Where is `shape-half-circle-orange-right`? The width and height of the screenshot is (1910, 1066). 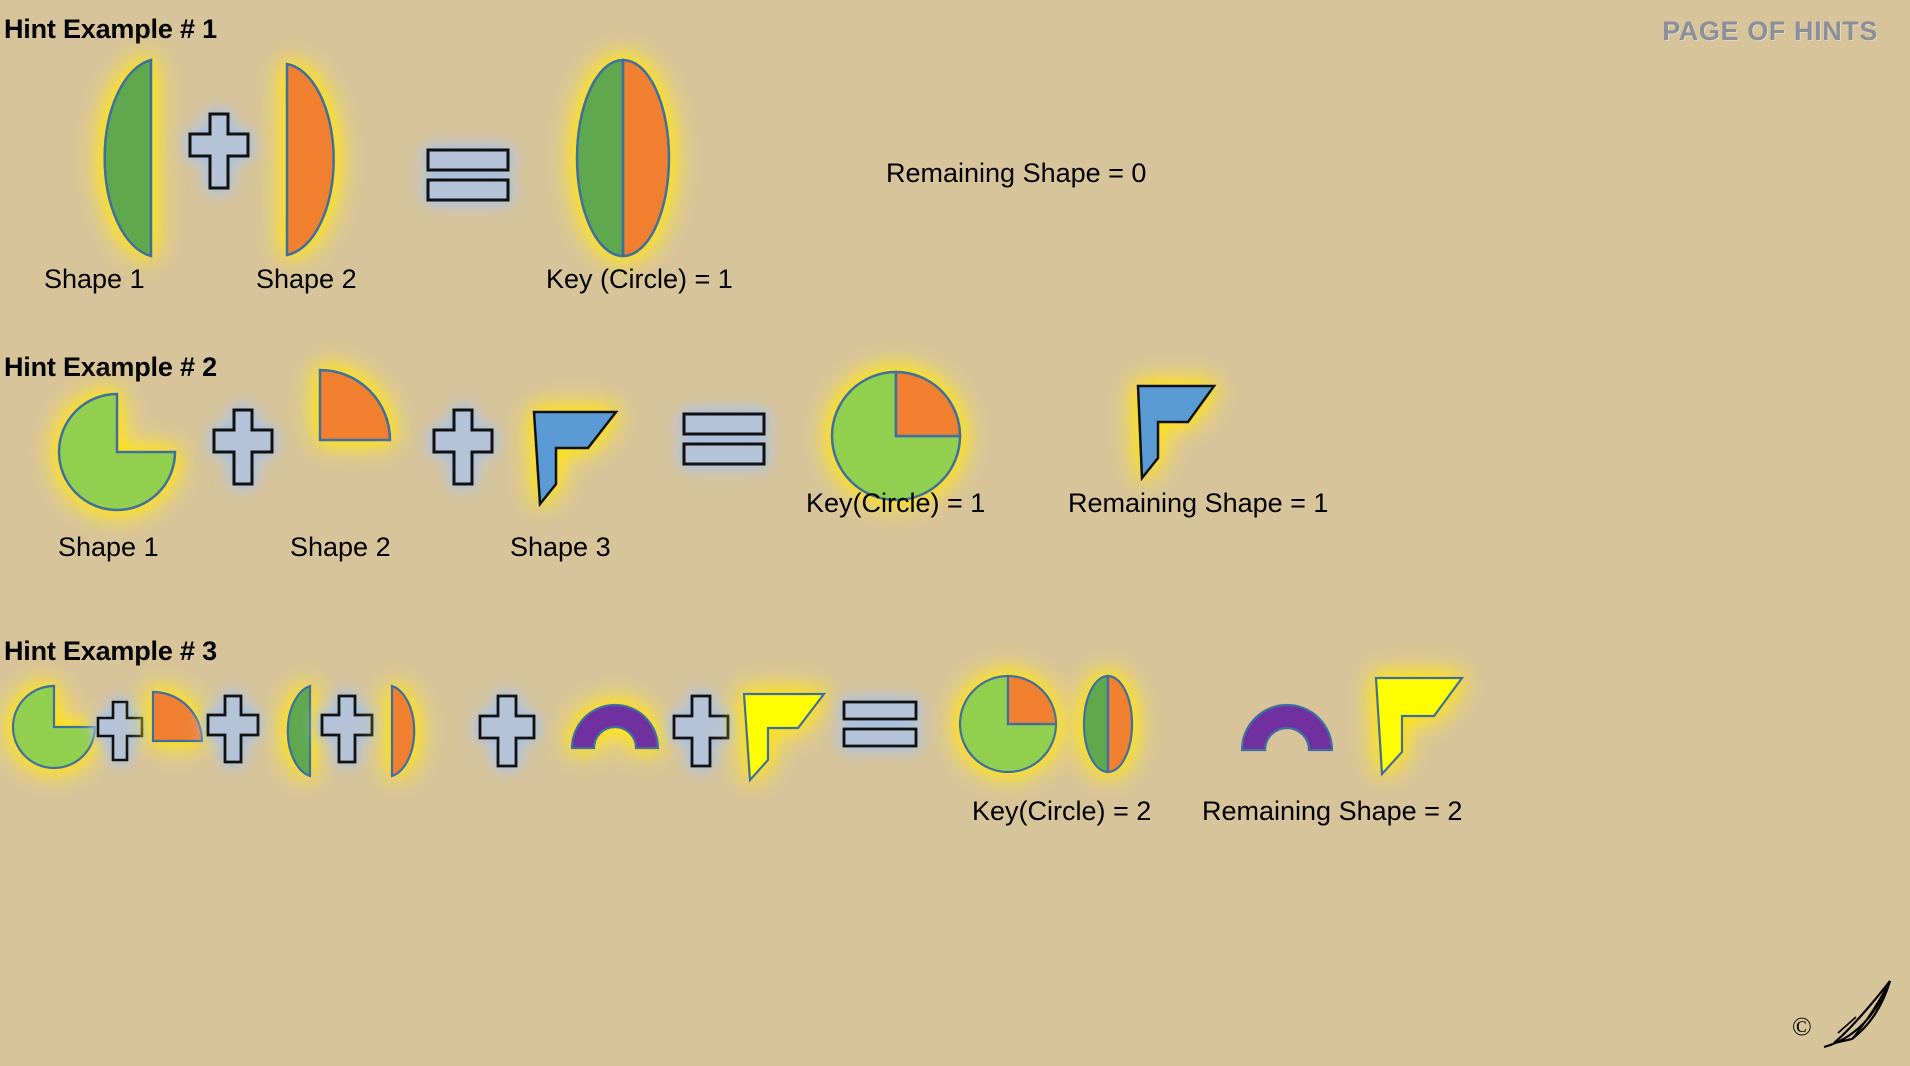 shape-half-circle-orange-right is located at coordinates (334, 159).